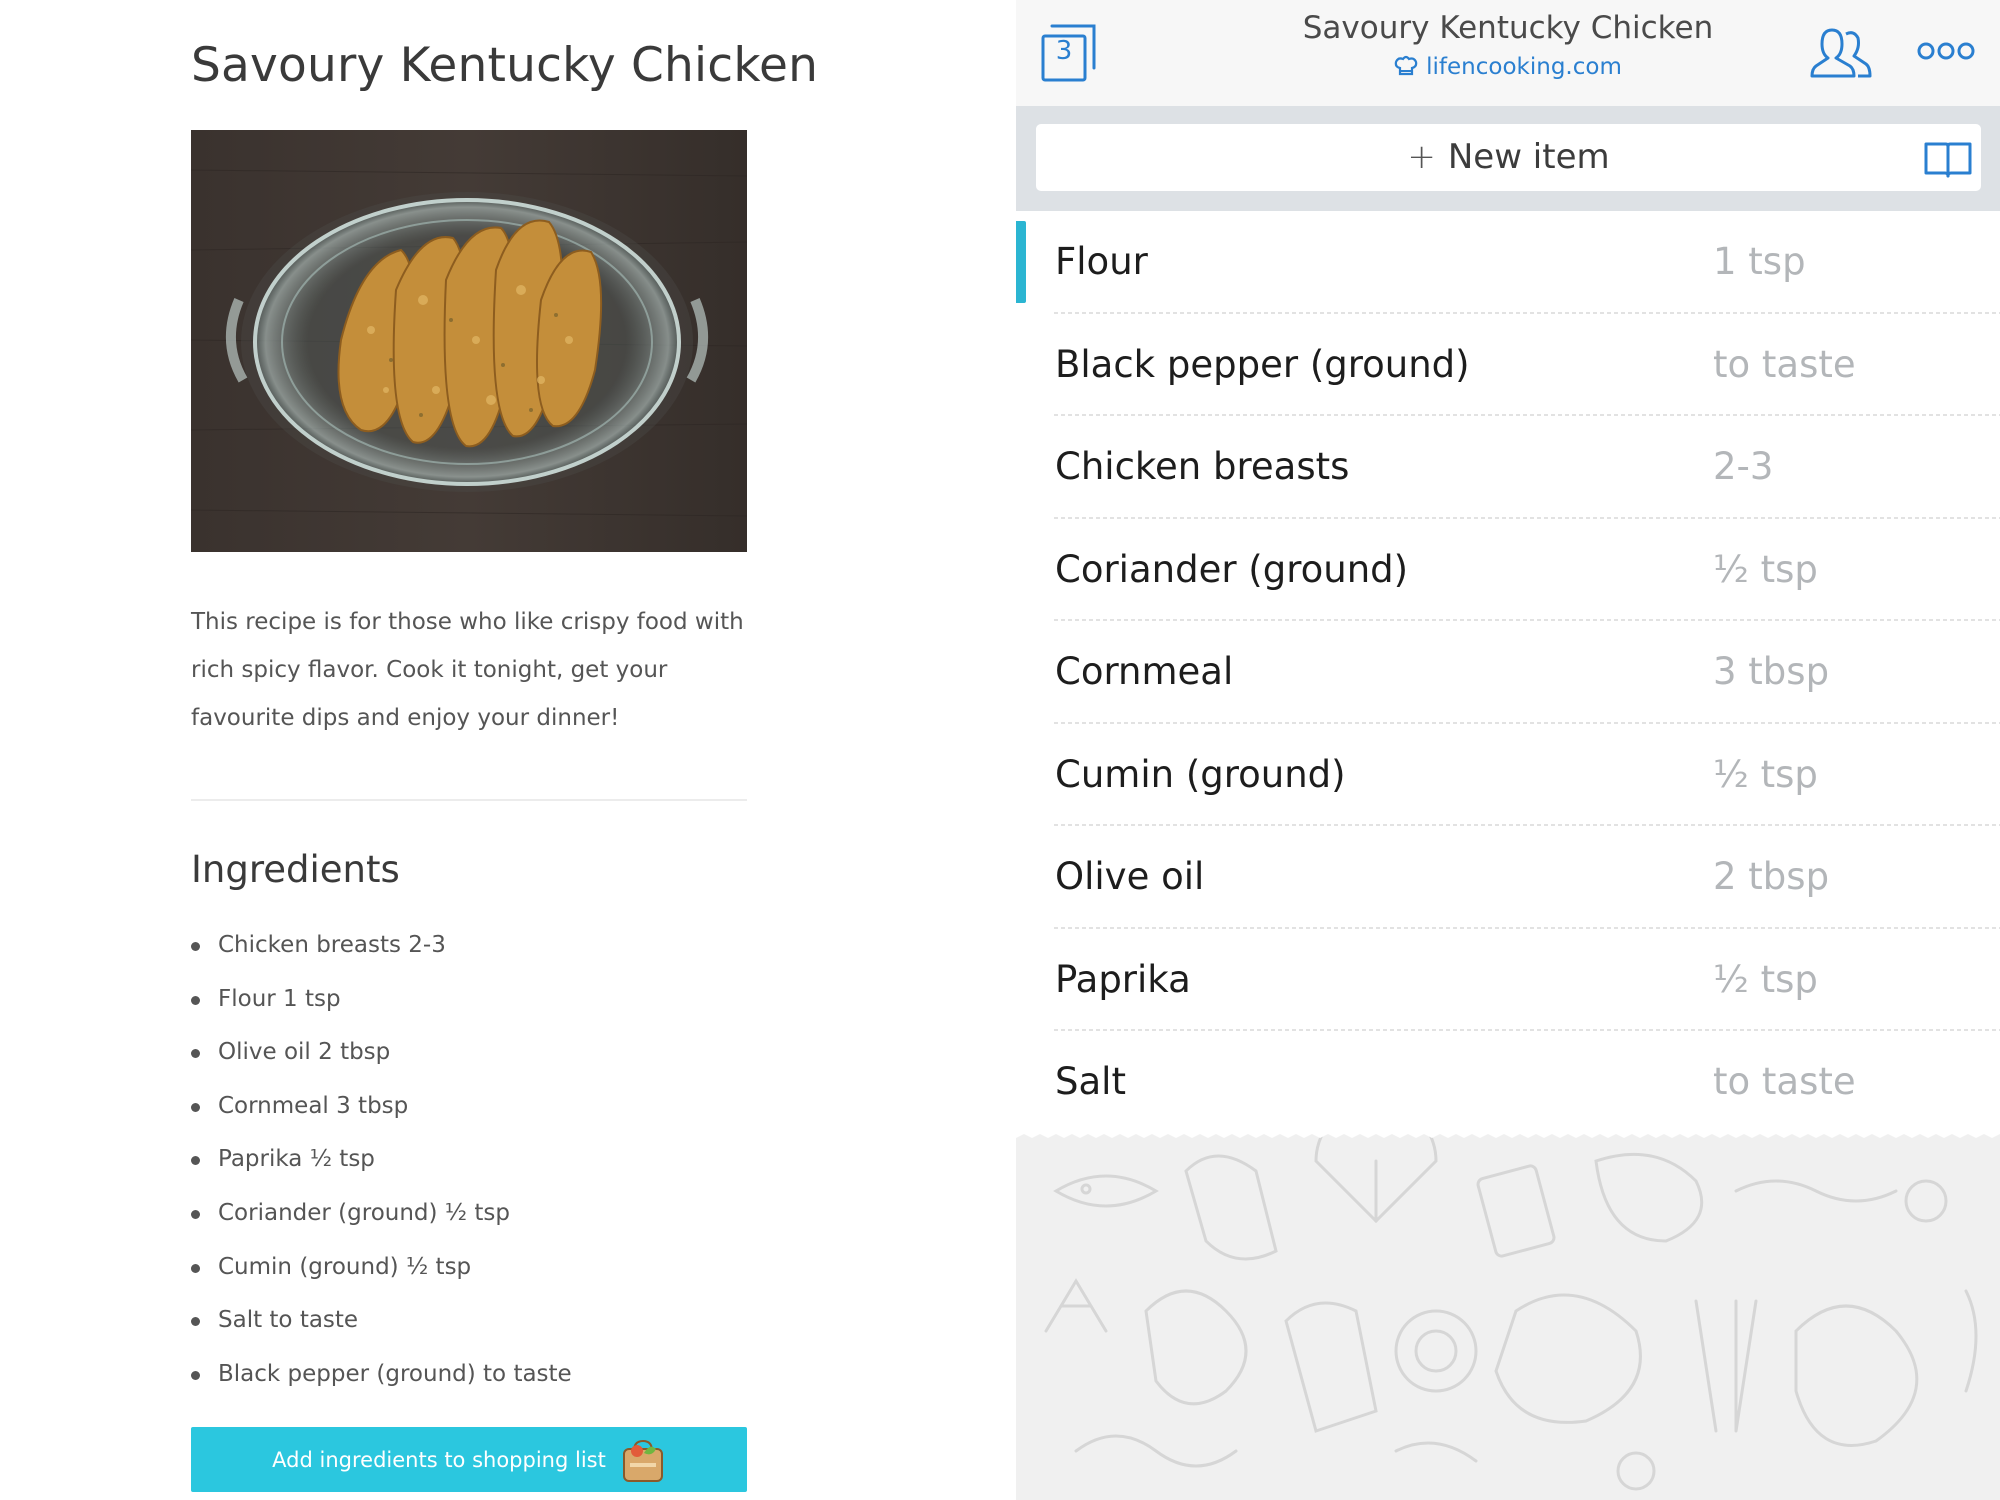 The height and width of the screenshot is (1500, 2000). I want to click on recipe-photo, so click(469, 341).